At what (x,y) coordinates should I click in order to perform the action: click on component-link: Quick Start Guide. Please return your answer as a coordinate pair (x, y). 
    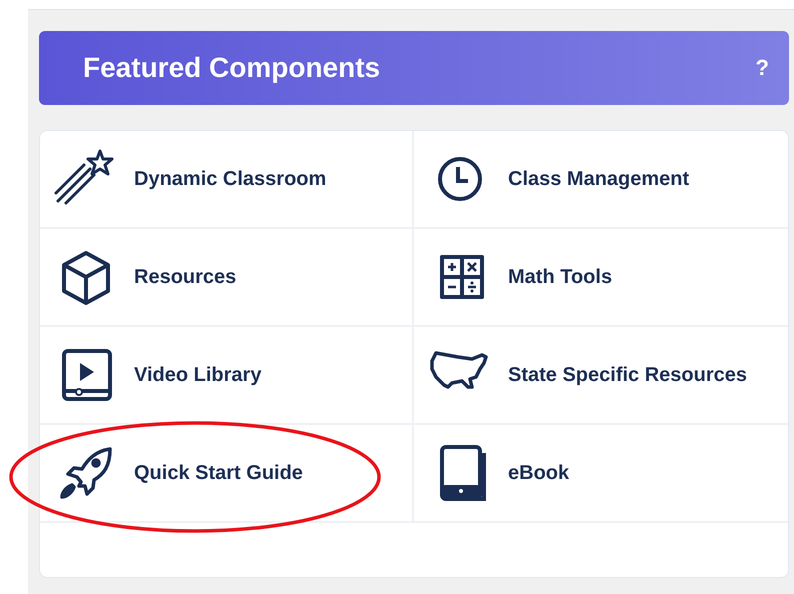
    Looking at the image, I should click on (227, 474).